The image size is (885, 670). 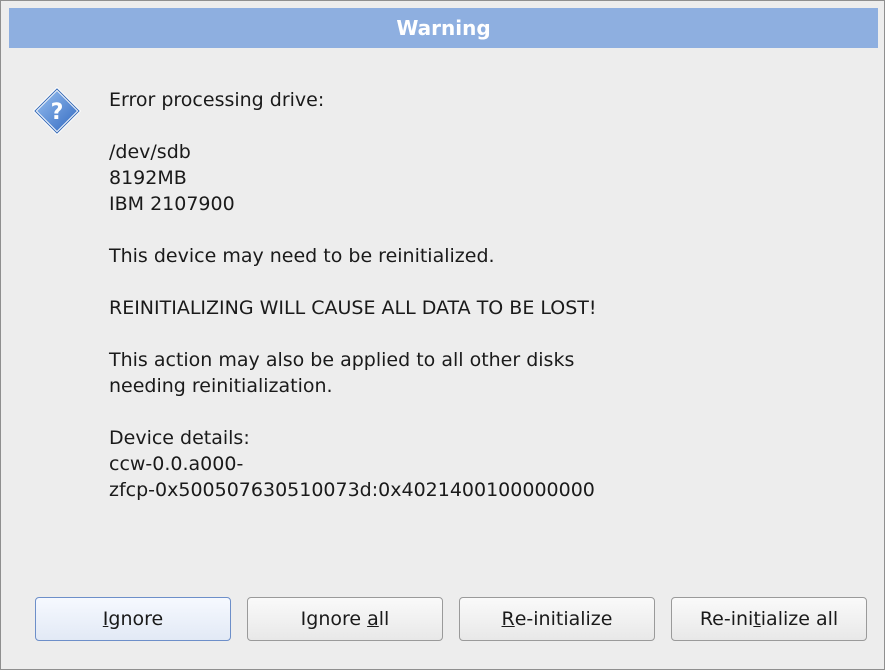 I want to click on question-diamond-icon: ?, so click(x=57, y=111).